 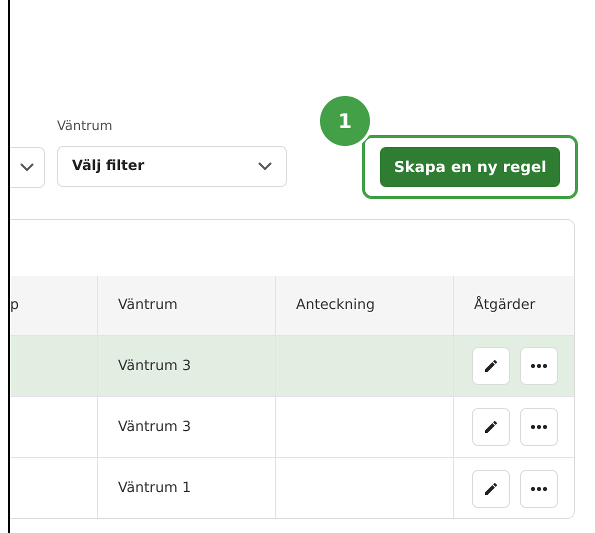 I want to click on filter-select: Välj filter, so click(x=172, y=166).